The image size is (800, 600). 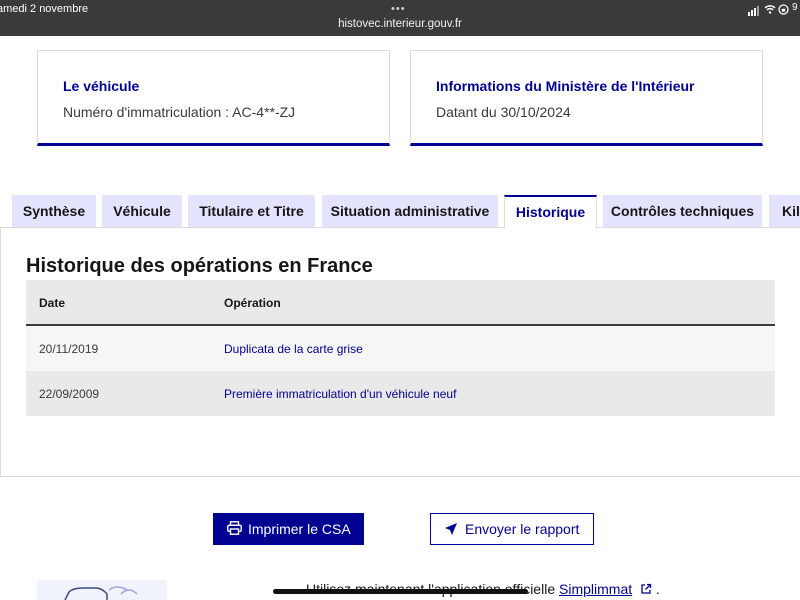 What do you see at coordinates (101, 593) in the screenshot?
I see `car-icon` at bounding box center [101, 593].